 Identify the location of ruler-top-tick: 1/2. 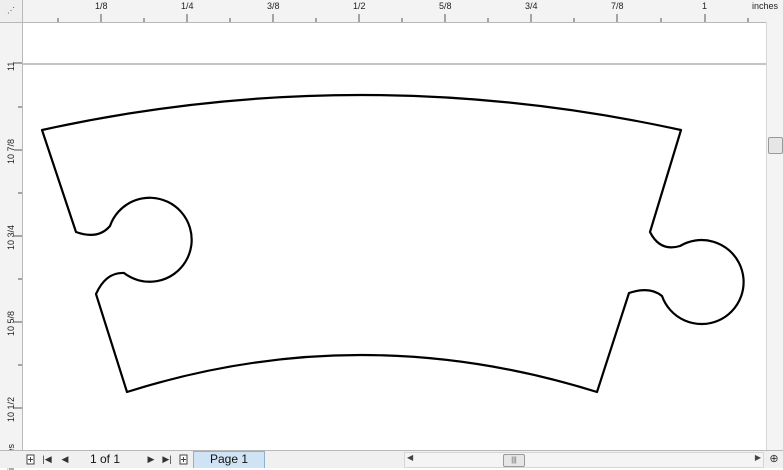
(359, 6).